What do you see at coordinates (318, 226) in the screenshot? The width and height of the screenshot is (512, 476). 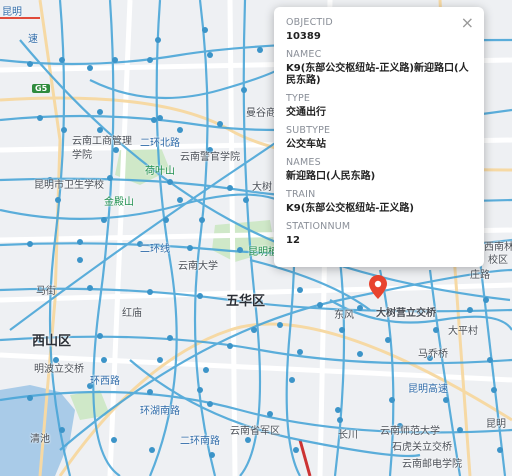 I see `field-label-stationnum: STATIONNUM` at bounding box center [318, 226].